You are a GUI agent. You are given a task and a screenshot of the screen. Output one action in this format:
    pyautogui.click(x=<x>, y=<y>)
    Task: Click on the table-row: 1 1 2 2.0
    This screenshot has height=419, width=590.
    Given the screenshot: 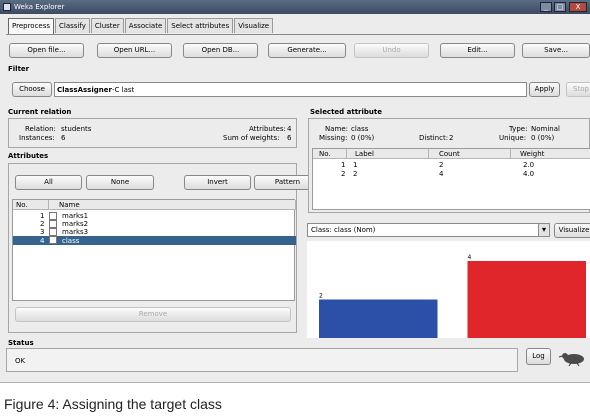 What is the action you would take?
    pyautogui.click(x=451, y=165)
    